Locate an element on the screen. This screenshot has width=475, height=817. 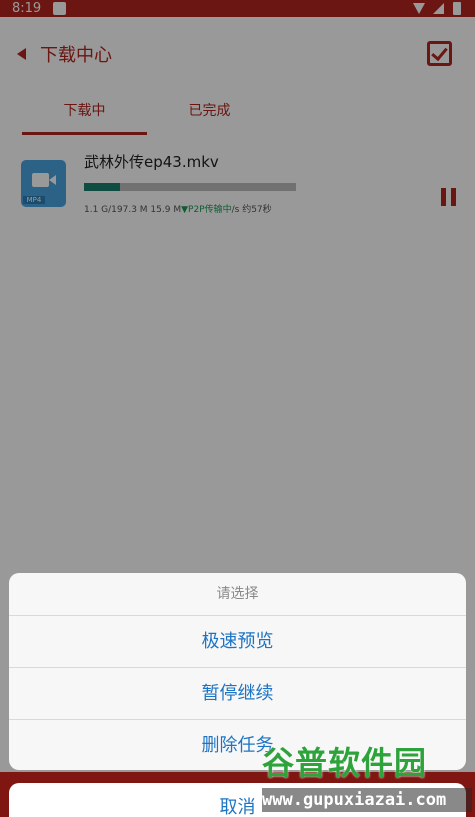
watermark-url: www.gupuxiazai.com is located at coordinates (367, 800).